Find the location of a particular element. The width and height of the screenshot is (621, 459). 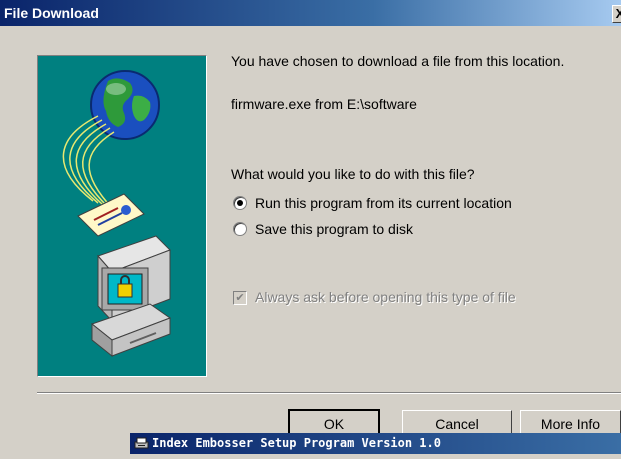

window-title: File Download is located at coordinates (51, 13).